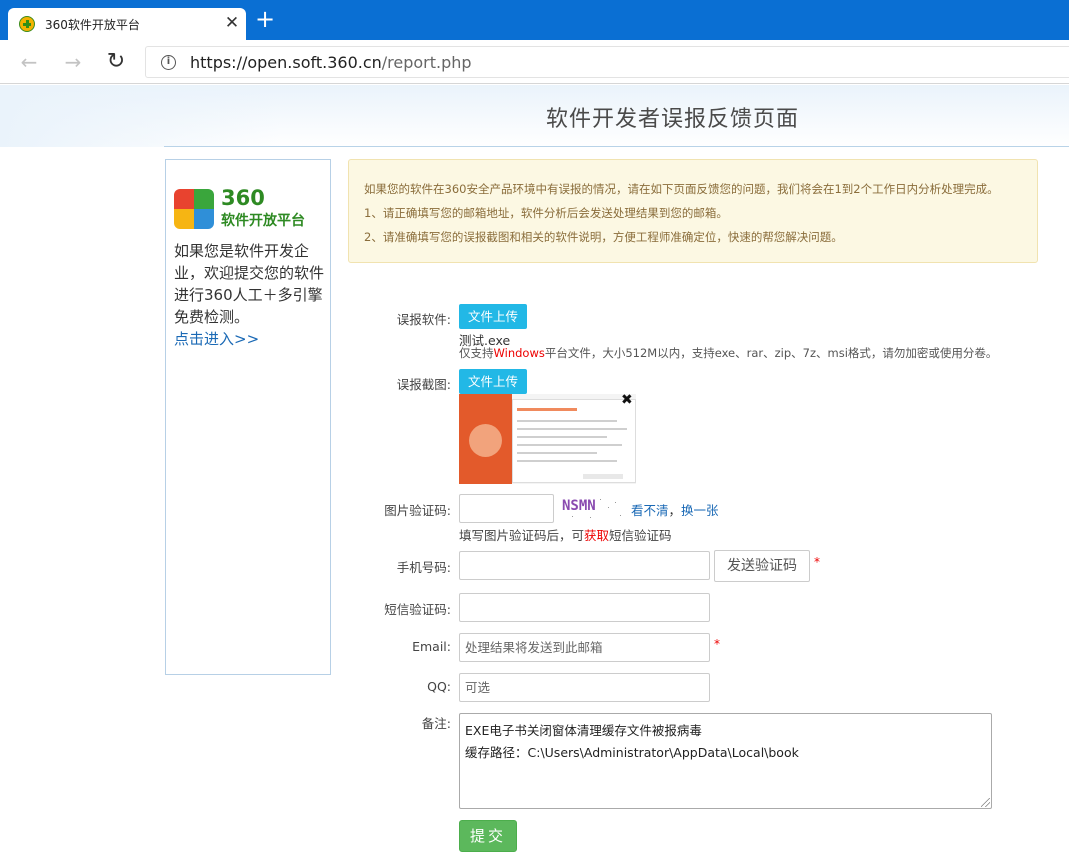 Image resolution: width=1069 pixels, height=857 pixels. What do you see at coordinates (29, 62) in the screenshot?
I see `back-arrow-icon: ←` at bounding box center [29, 62].